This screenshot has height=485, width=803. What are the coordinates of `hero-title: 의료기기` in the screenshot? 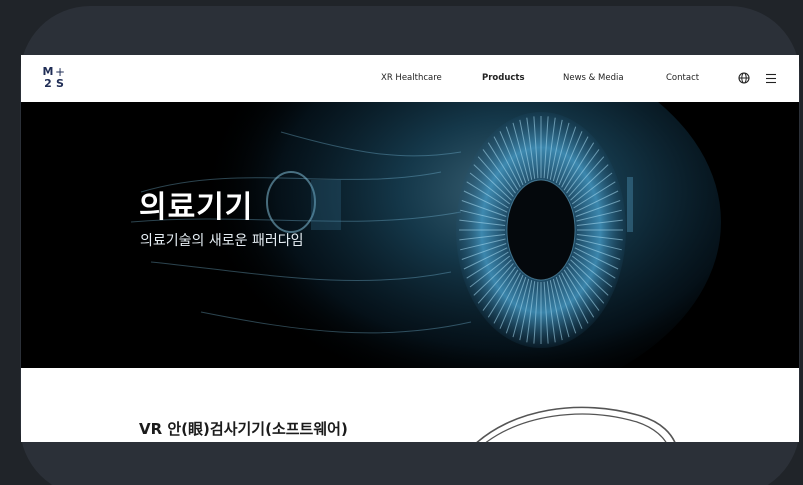 It's located at (196, 207).